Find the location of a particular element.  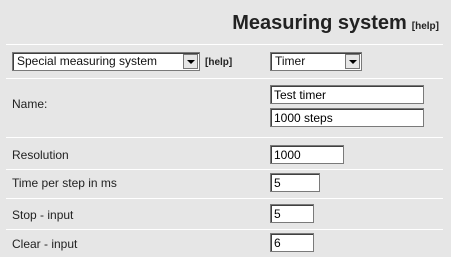

help-link-system: [help] is located at coordinates (218, 62).